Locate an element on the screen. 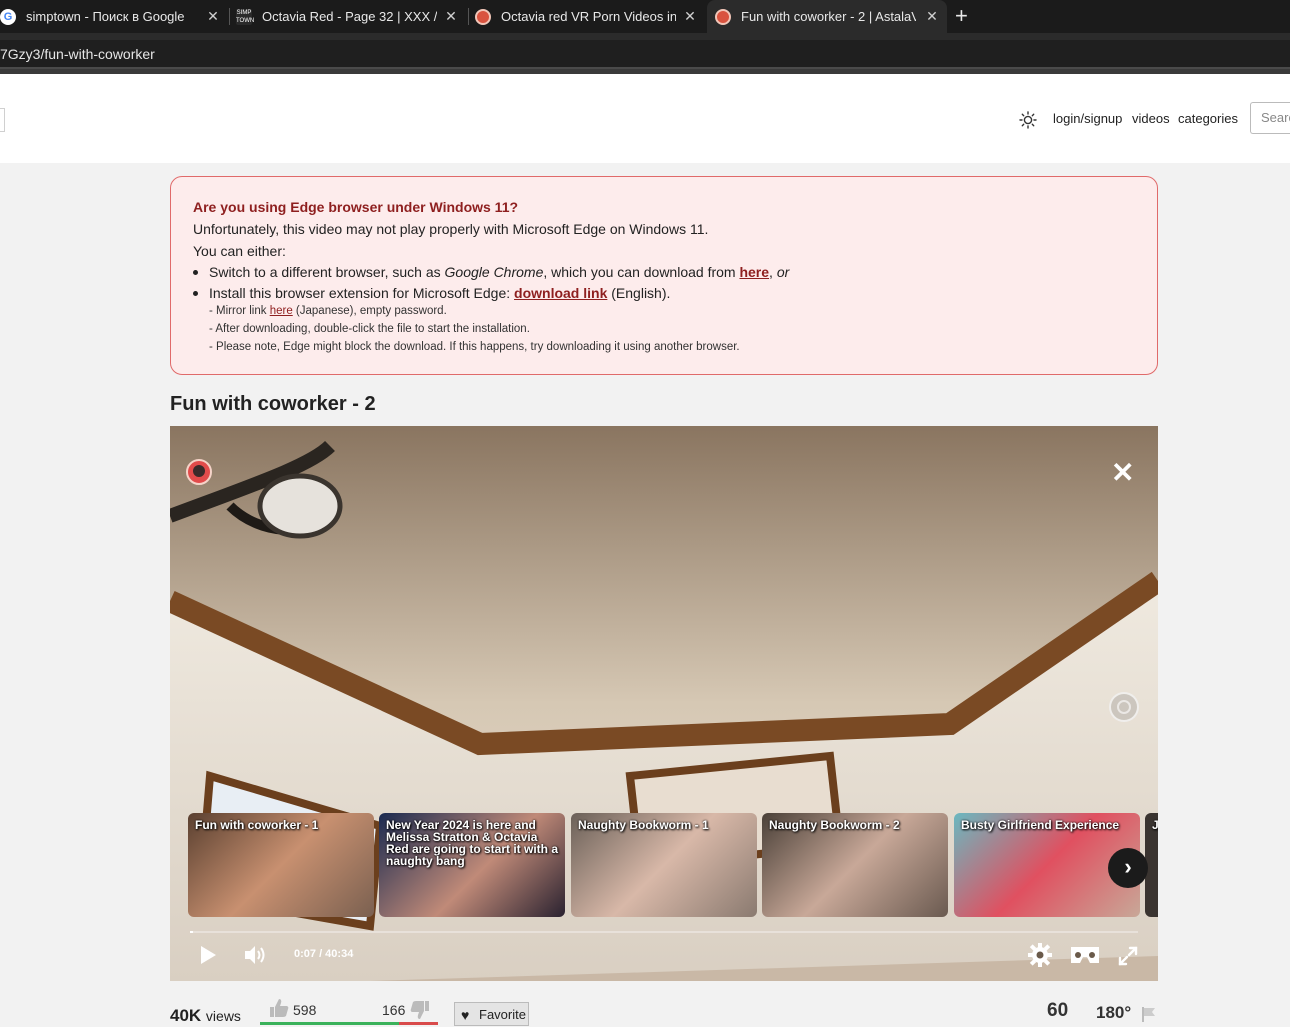  favorite-label: Favorite is located at coordinates (502, 1014).